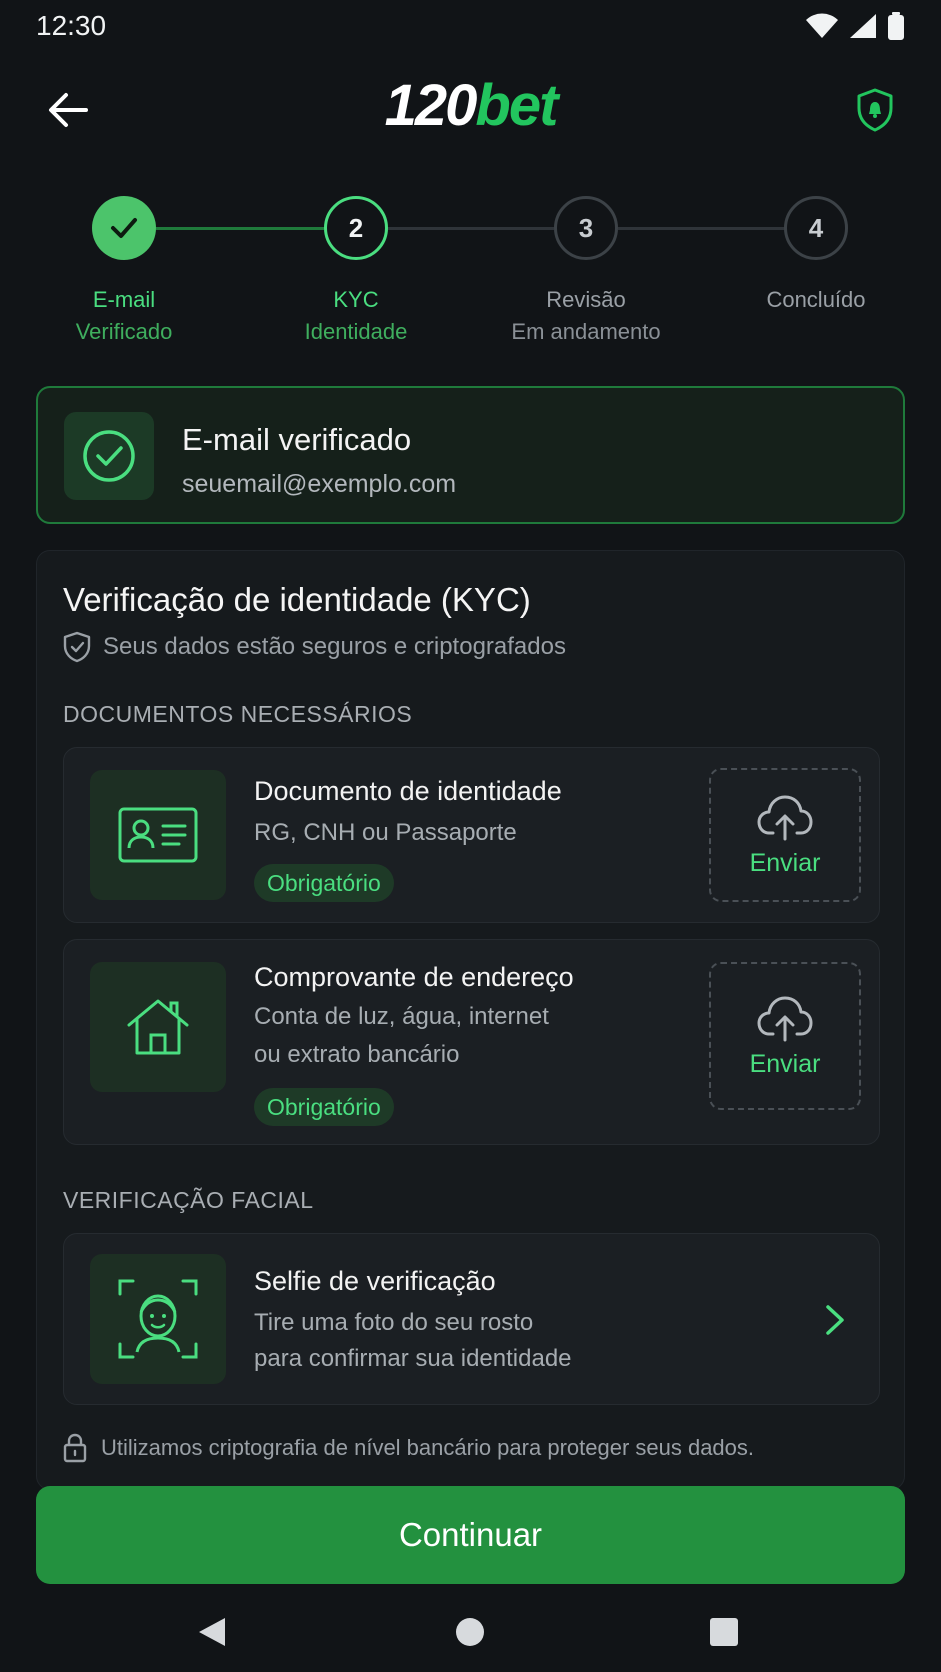  Describe the element at coordinates (413, 1358) in the screenshot. I see `selfie-desc-2: para confirmar sua identidade` at that location.